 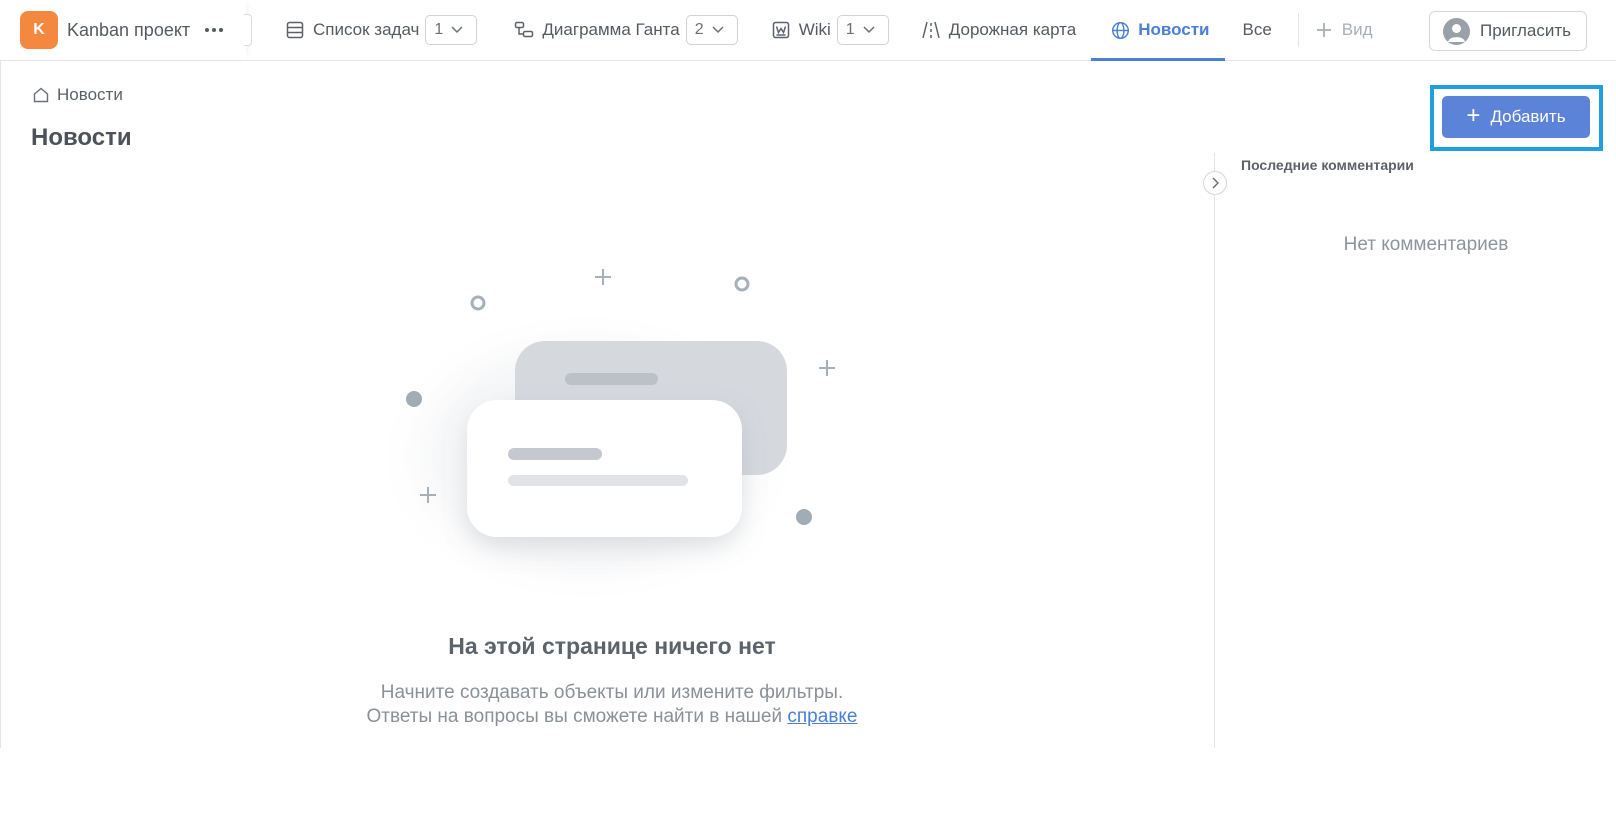 What do you see at coordinates (39, 30) in the screenshot?
I see `project-badge: K` at bounding box center [39, 30].